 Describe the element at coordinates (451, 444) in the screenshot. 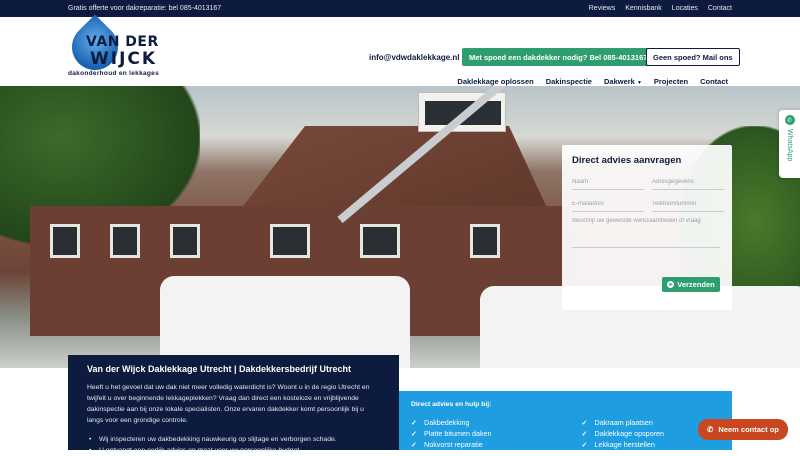

I see `help-item: Nokvorst reparatie` at that location.